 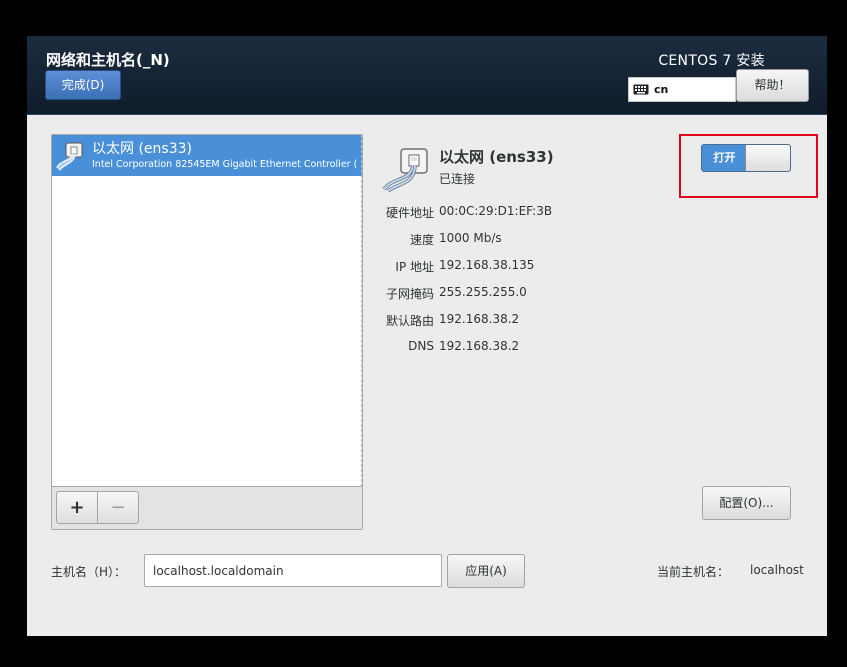 What do you see at coordinates (409, 321) in the screenshot?
I see `default-route-label: 默认路由` at bounding box center [409, 321].